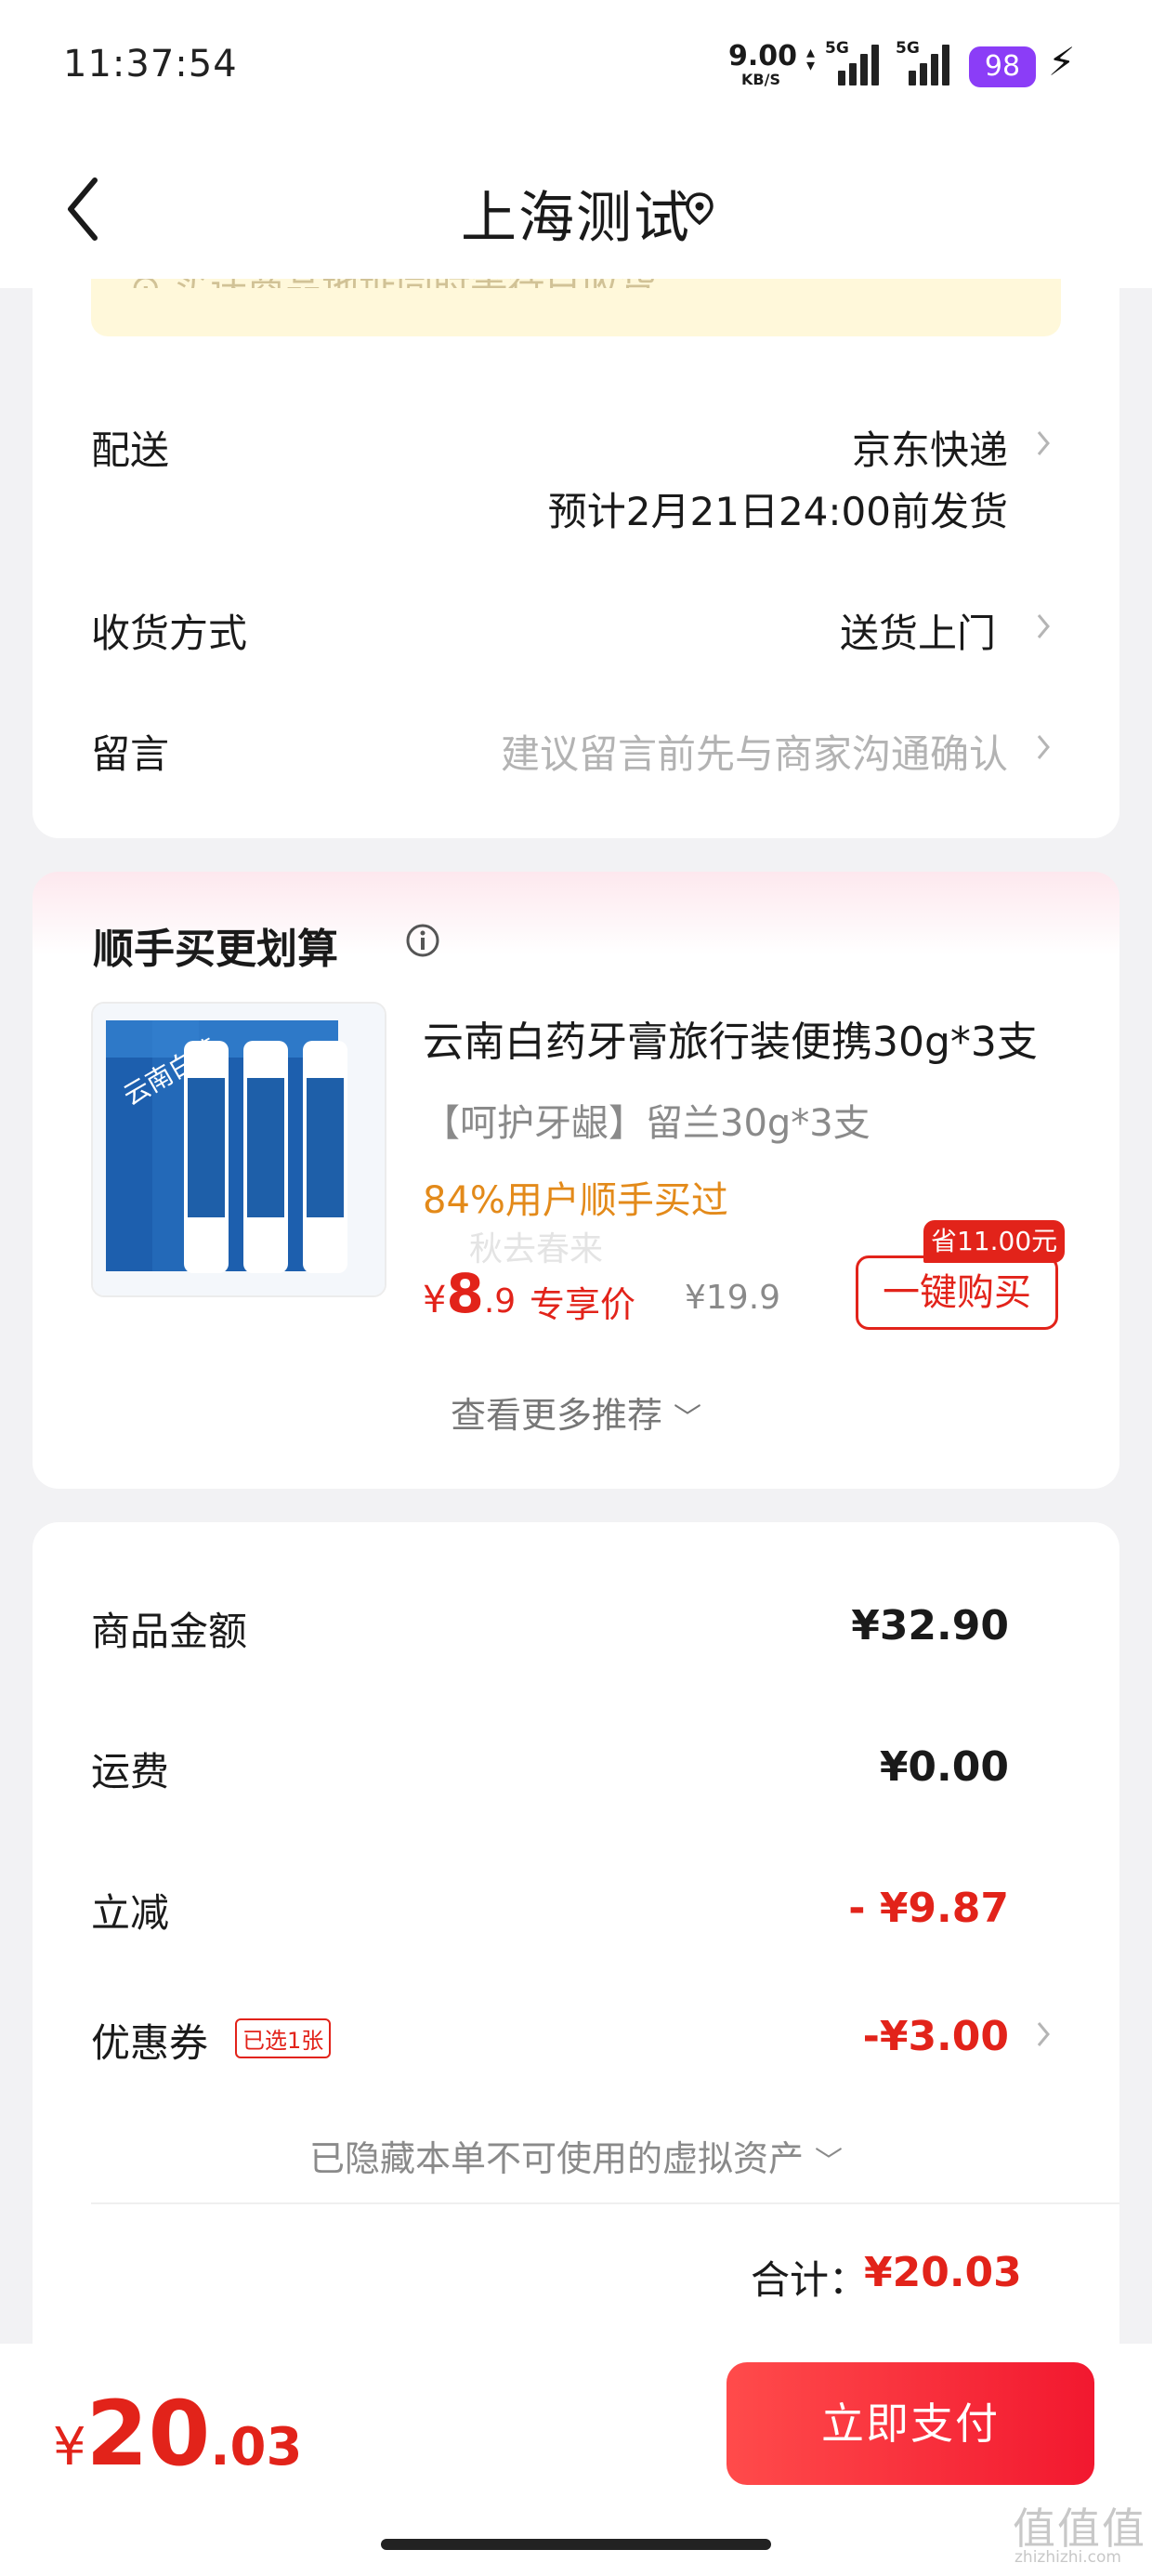  Describe the element at coordinates (699, 208) in the screenshot. I see `location-pin-icon` at that location.